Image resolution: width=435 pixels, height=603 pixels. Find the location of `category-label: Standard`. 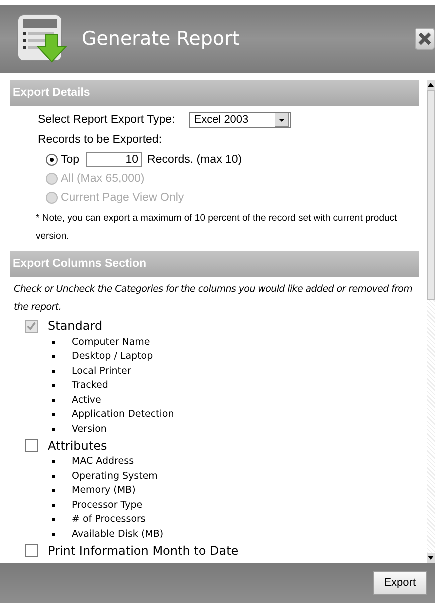

category-label: Standard is located at coordinates (75, 326).